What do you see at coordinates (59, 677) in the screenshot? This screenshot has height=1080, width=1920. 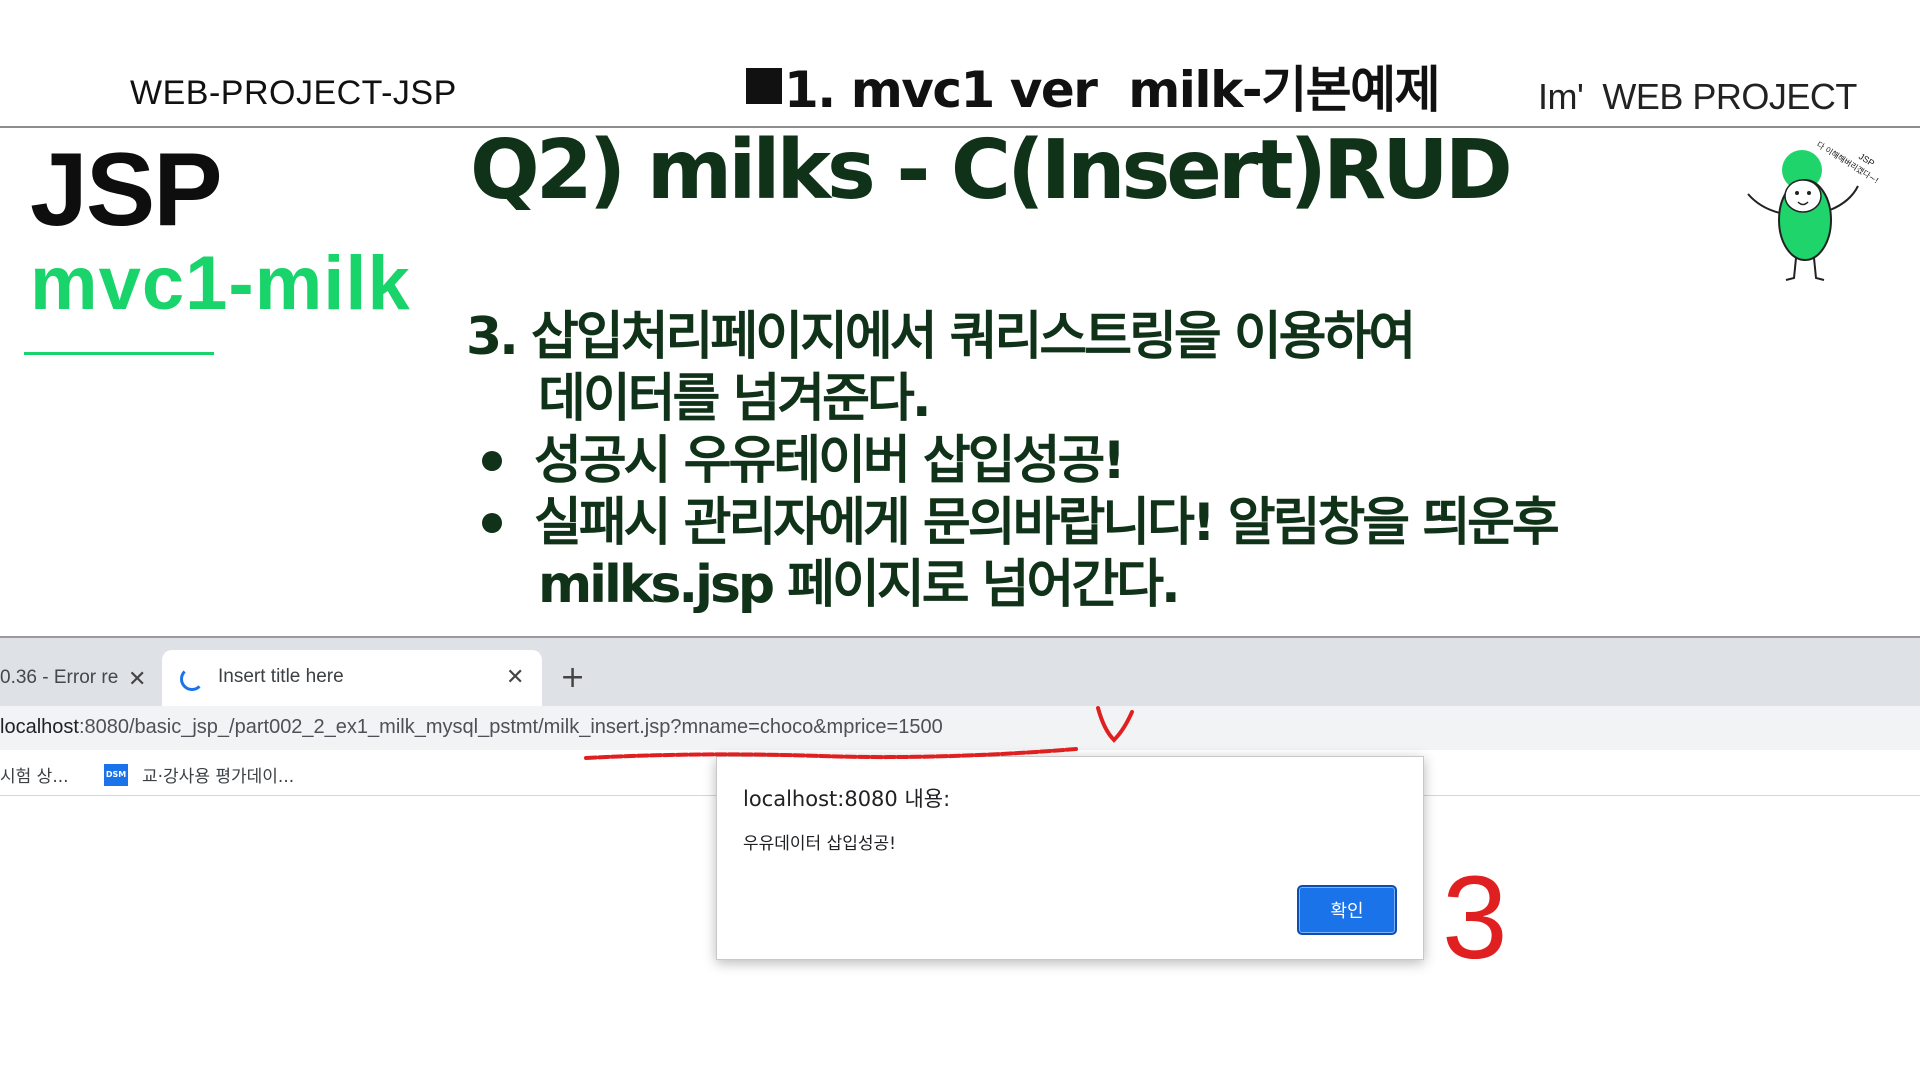 I see `tab-error-title: 0.36 - Error re` at bounding box center [59, 677].